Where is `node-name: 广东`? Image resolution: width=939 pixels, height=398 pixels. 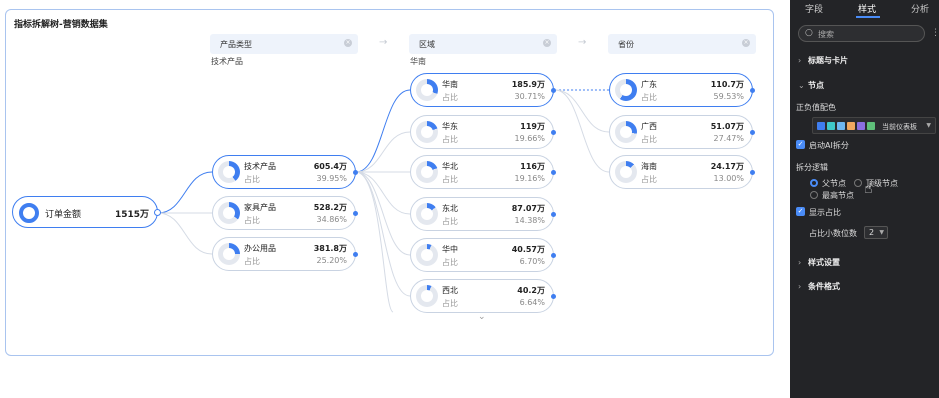 node-name: 广东 is located at coordinates (649, 84).